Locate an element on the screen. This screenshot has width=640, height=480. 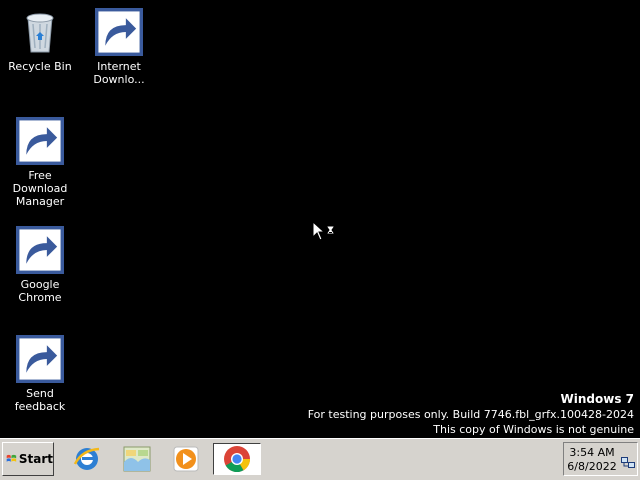
desktop-icon-label: Free Download Manager is located at coordinates (40, 188).